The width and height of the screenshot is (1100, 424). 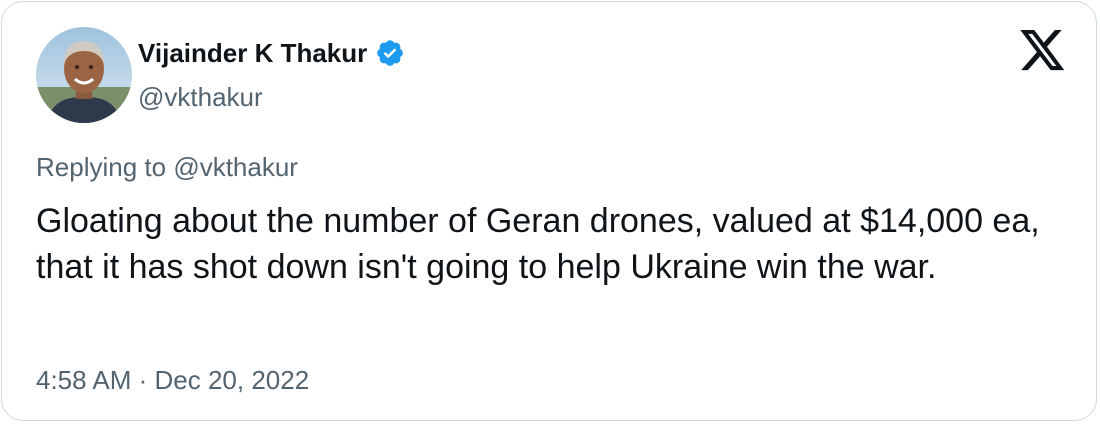 I want to click on reply-mention-link: @vkthakur, so click(x=235, y=167).